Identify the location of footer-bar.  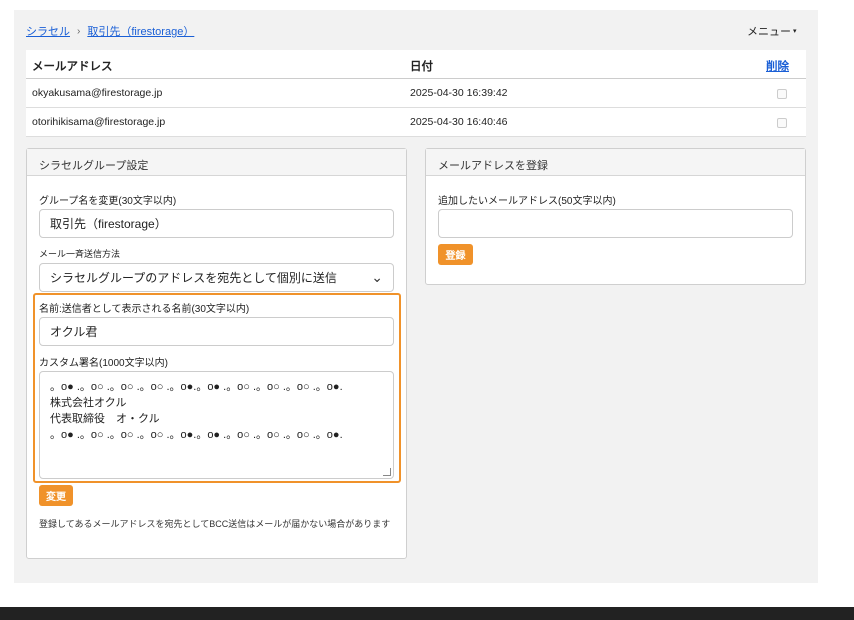
(427, 613).